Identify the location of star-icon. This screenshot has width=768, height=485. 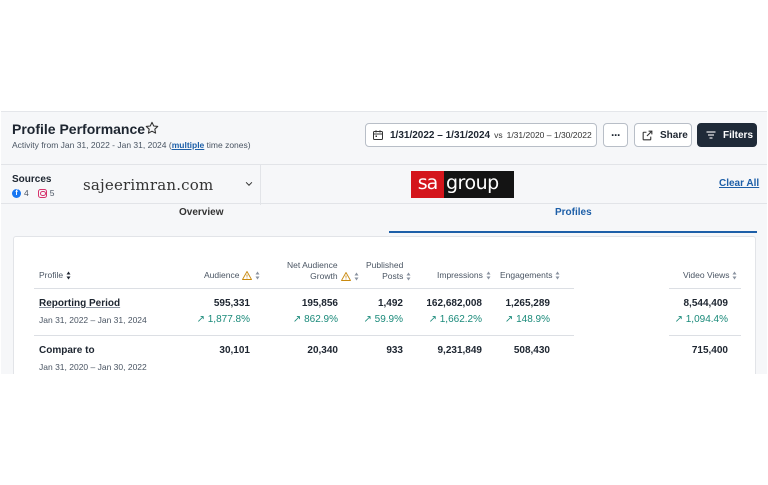
(152, 128).